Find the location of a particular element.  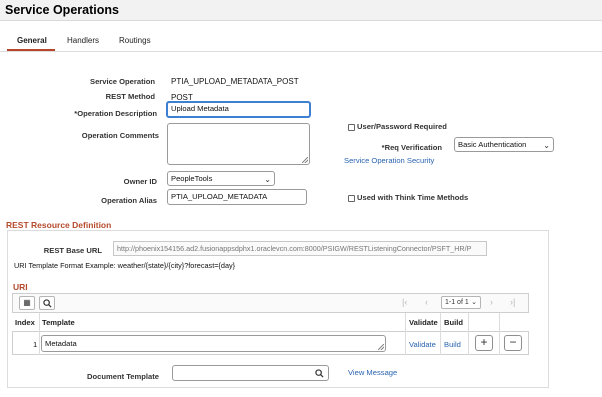

owner-id-label: Owner ID is located at coordinates (140, 181).